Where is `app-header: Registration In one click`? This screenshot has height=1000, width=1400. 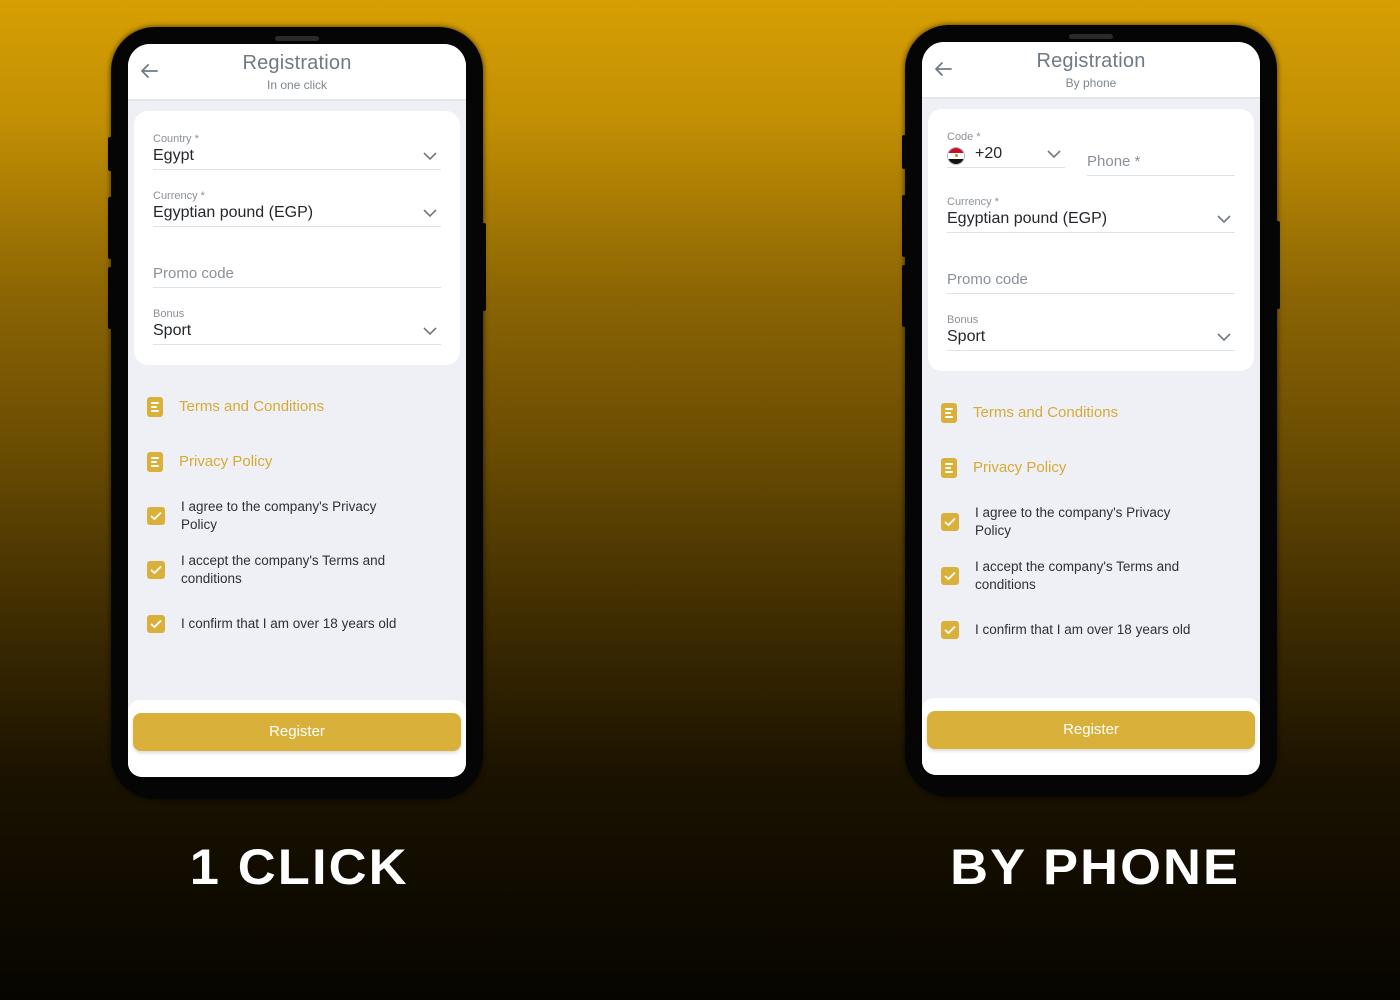 app-header: Registration In one click is located at coordinates (297, 72).